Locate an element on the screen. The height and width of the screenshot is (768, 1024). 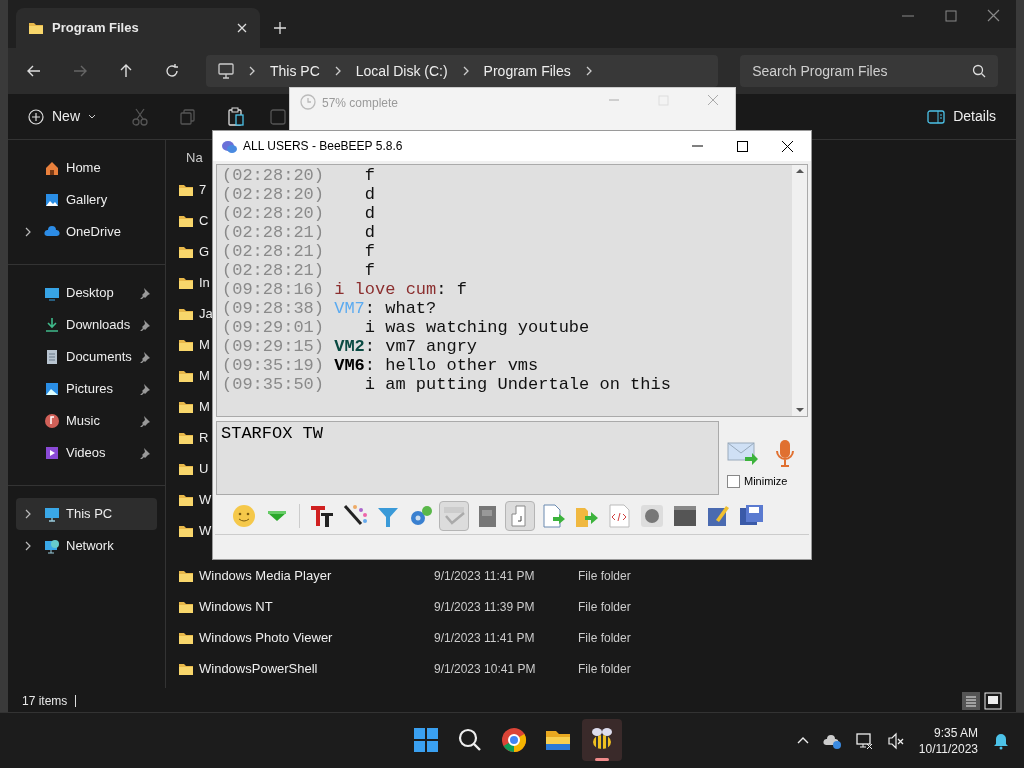
clipboard-icon is located at coordinates (236, 116).